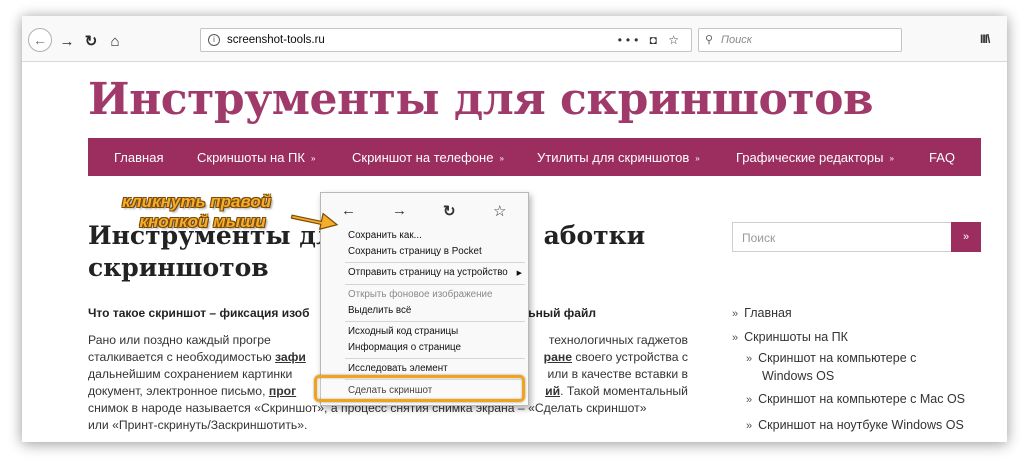  What do you see at coordinates (966, 237) in the screenshot?
I see `sidebar-search-button: »` at bounding box center [966, 237].